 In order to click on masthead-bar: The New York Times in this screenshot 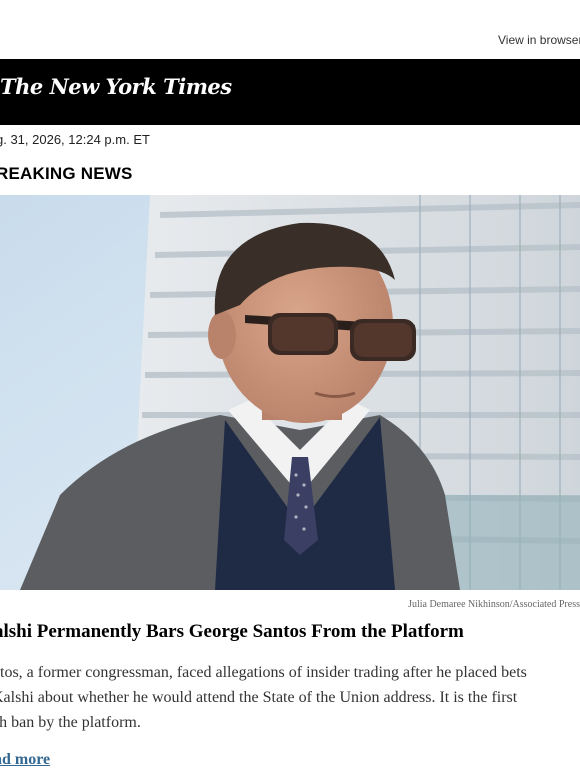, I will do `click(290, 92)`.